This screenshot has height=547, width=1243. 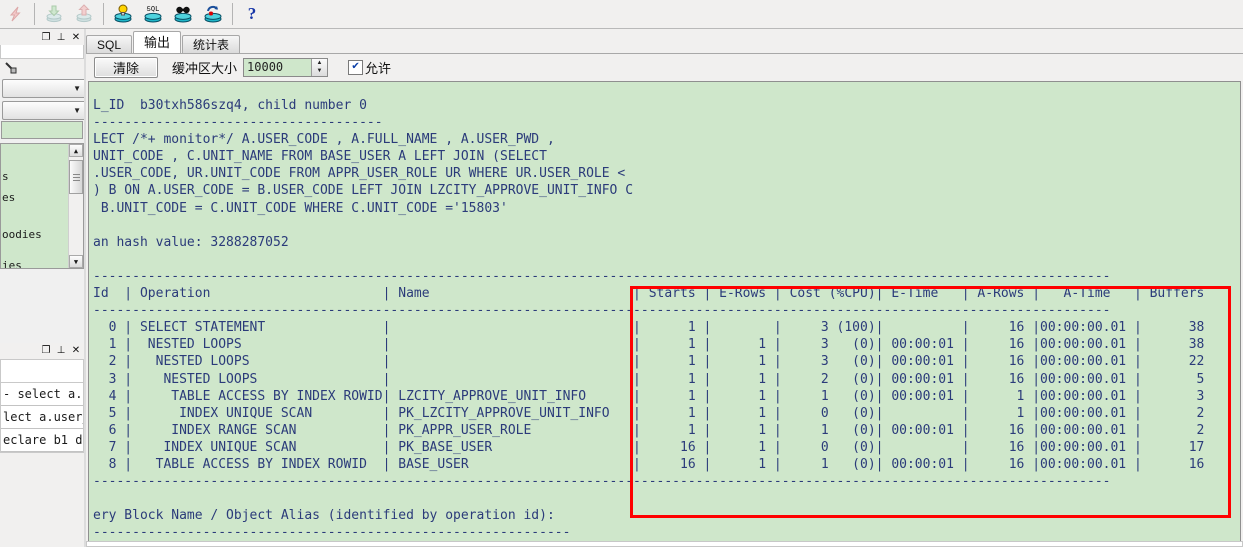 What do you see at coordinates (42, 130) in the screenshot?
I see `object-search-input` at bounding box center [42, 130].